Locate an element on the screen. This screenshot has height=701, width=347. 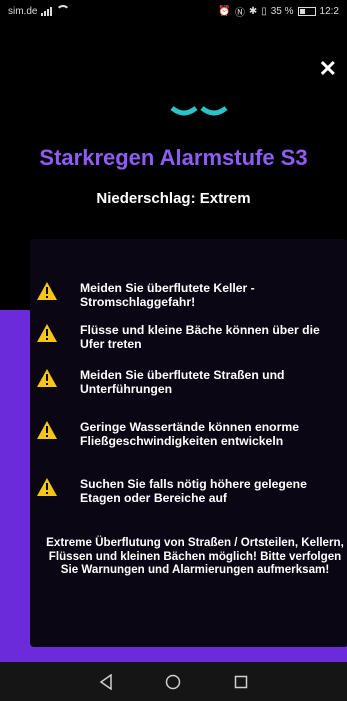
back-icon is located at coordinates (105, 681).